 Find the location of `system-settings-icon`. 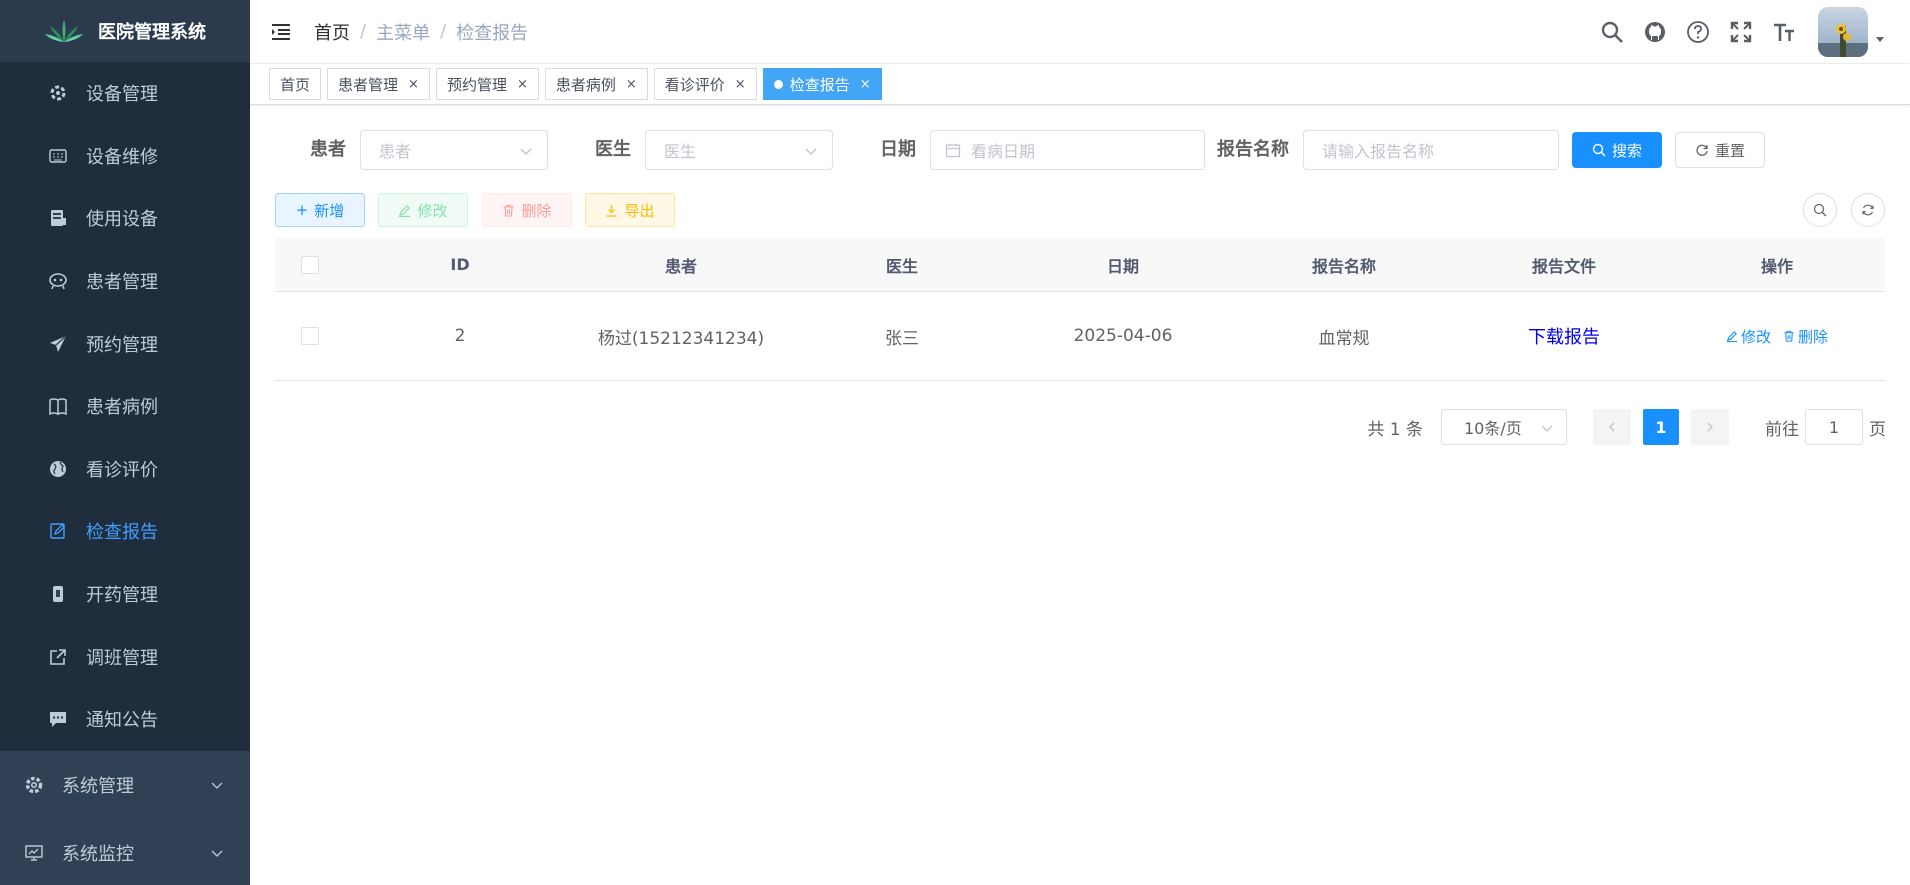

system-settings-icon is located at coordinates (34, 785).